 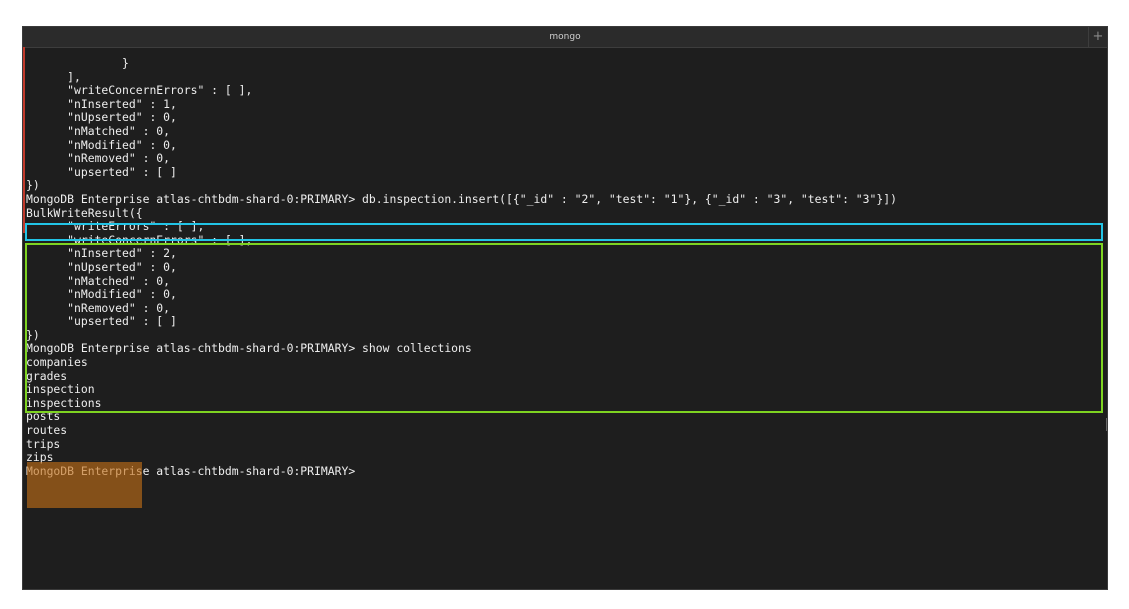 I want to click on terminal-line: inspection, so click(x=60, y=390).